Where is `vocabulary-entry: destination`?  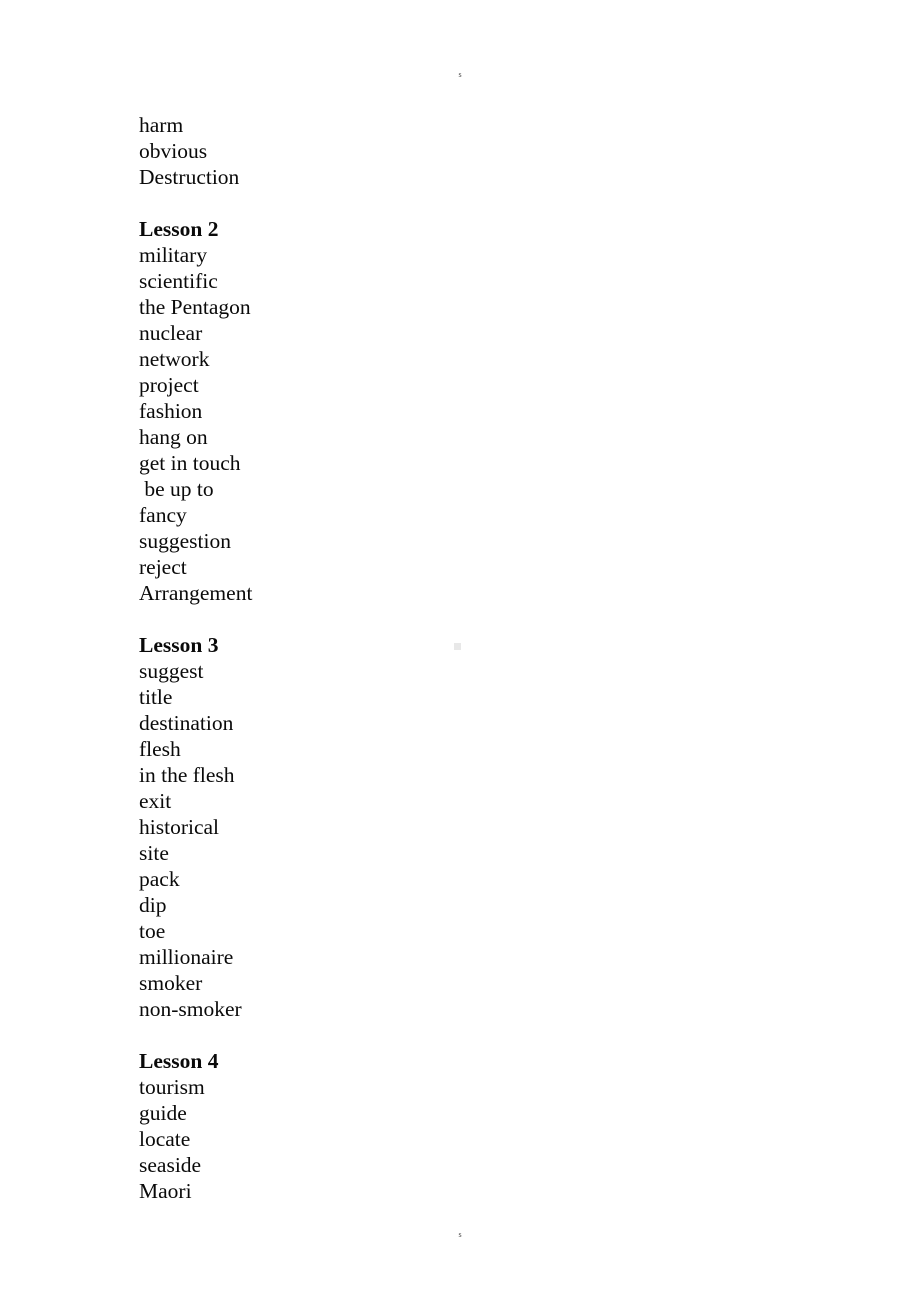
vocabulary-entry: destination is located at coordinates (186, 723).